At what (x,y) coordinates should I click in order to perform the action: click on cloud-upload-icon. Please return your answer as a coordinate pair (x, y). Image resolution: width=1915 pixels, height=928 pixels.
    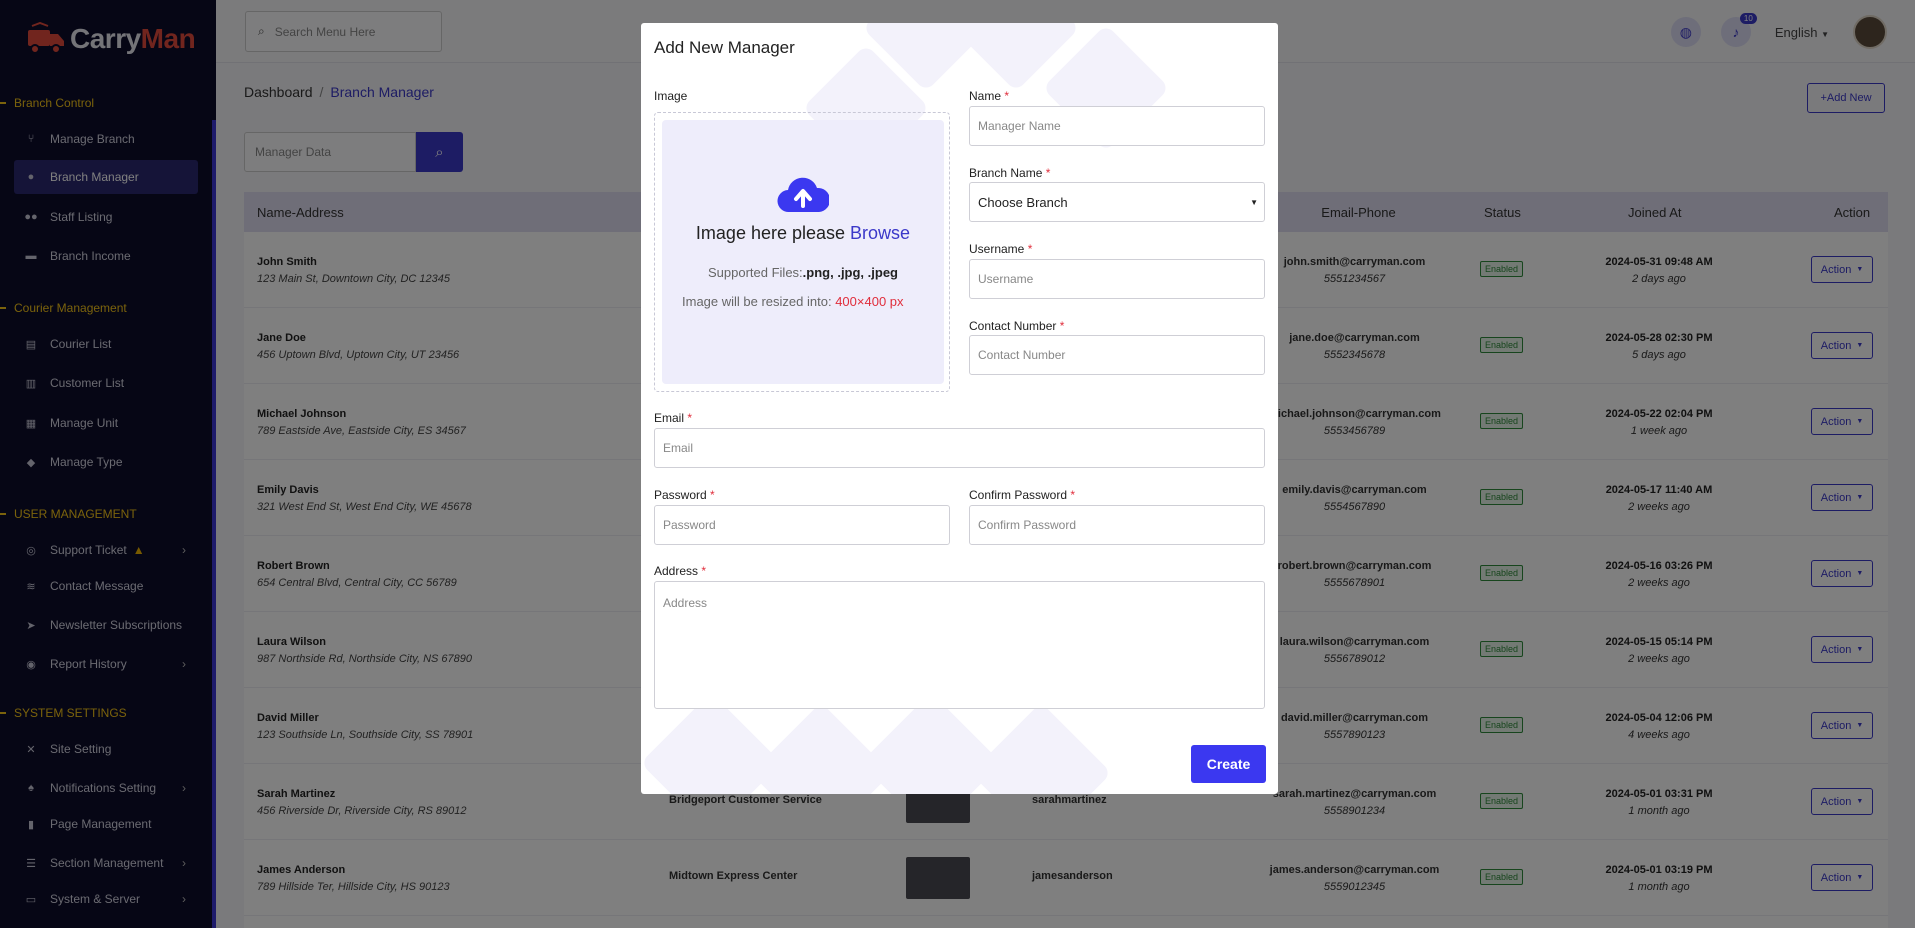
    Looking at the image, I should click on (804, 195).